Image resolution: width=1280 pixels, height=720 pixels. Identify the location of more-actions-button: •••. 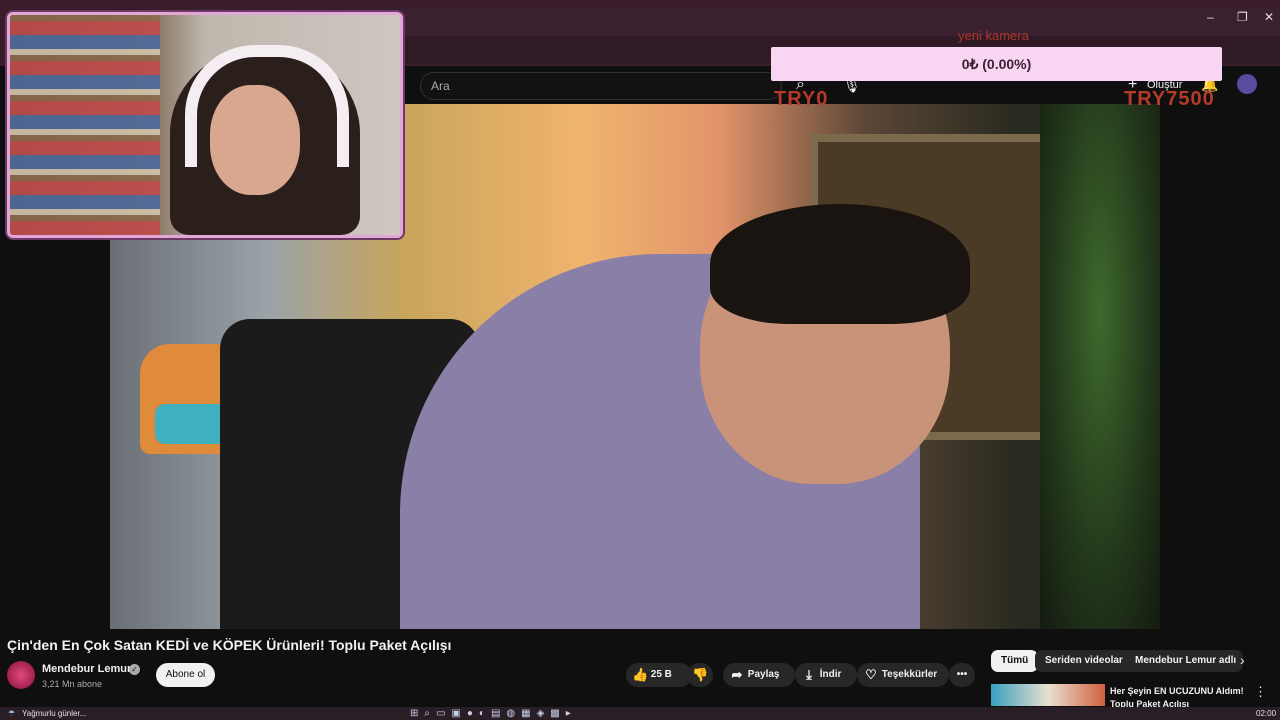
(962, 675).